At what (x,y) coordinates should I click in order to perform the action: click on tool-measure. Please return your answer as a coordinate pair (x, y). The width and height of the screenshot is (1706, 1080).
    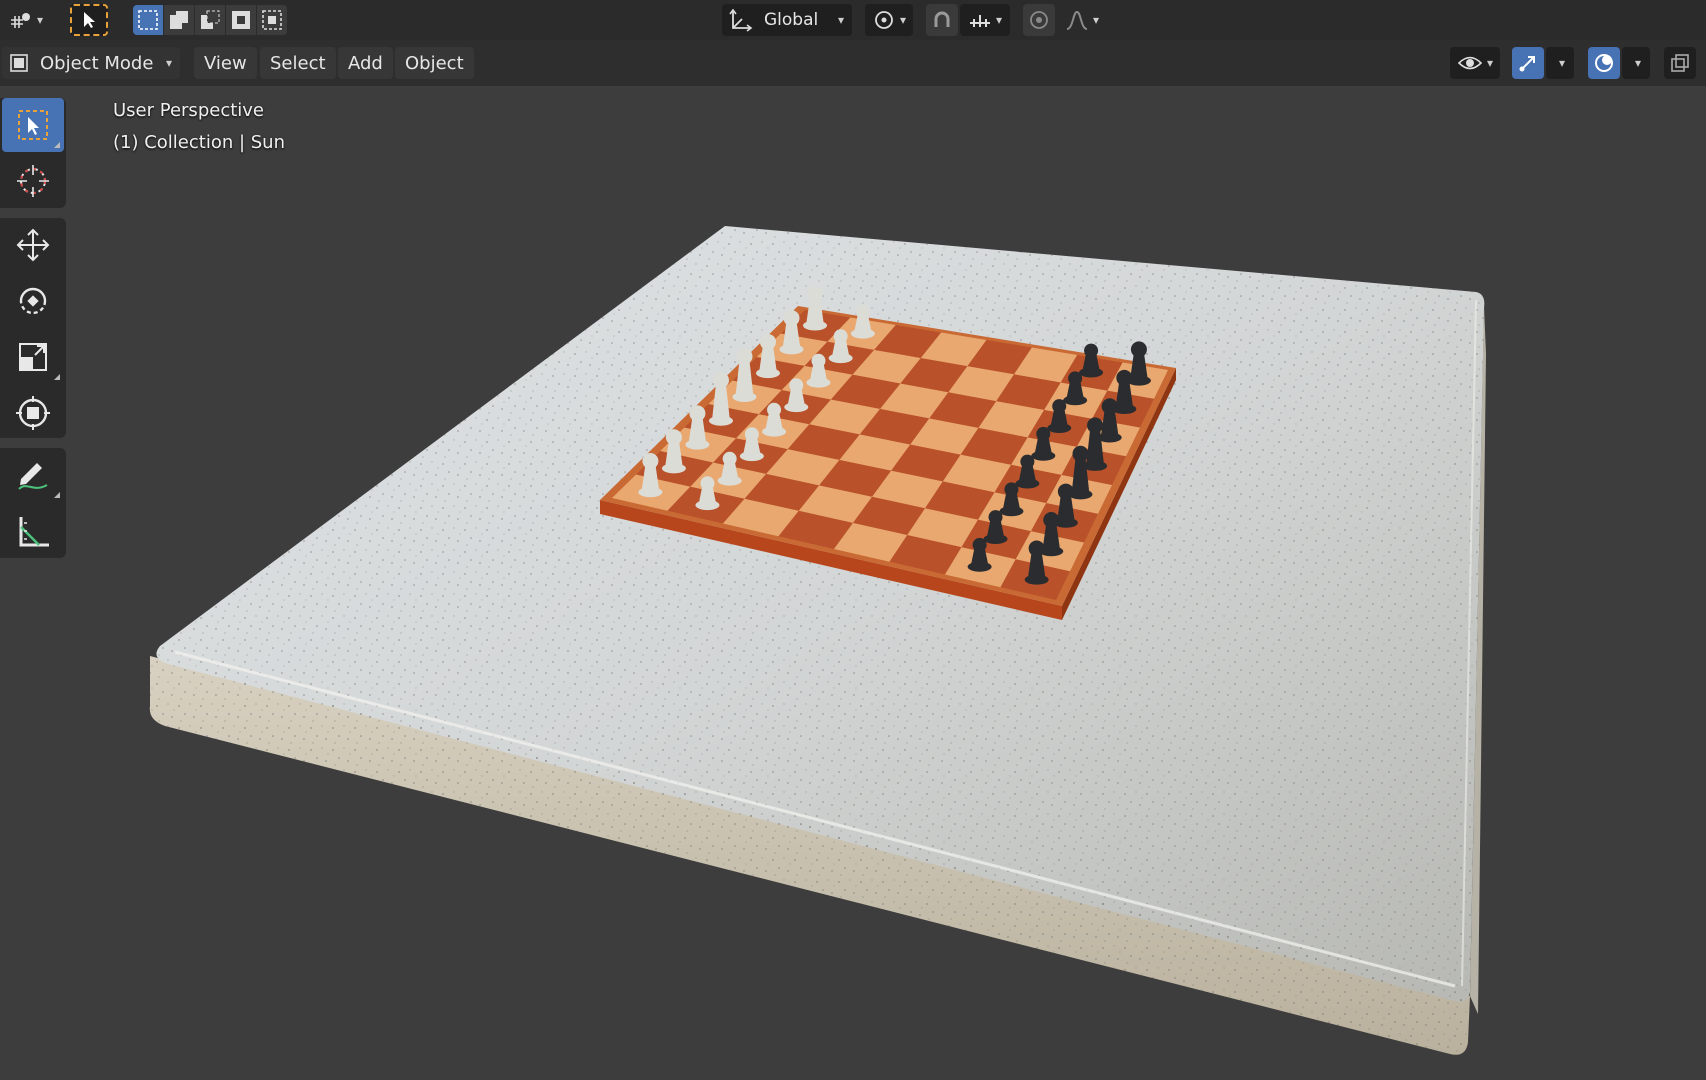
    Looking at the image, I should click on (33, 531).